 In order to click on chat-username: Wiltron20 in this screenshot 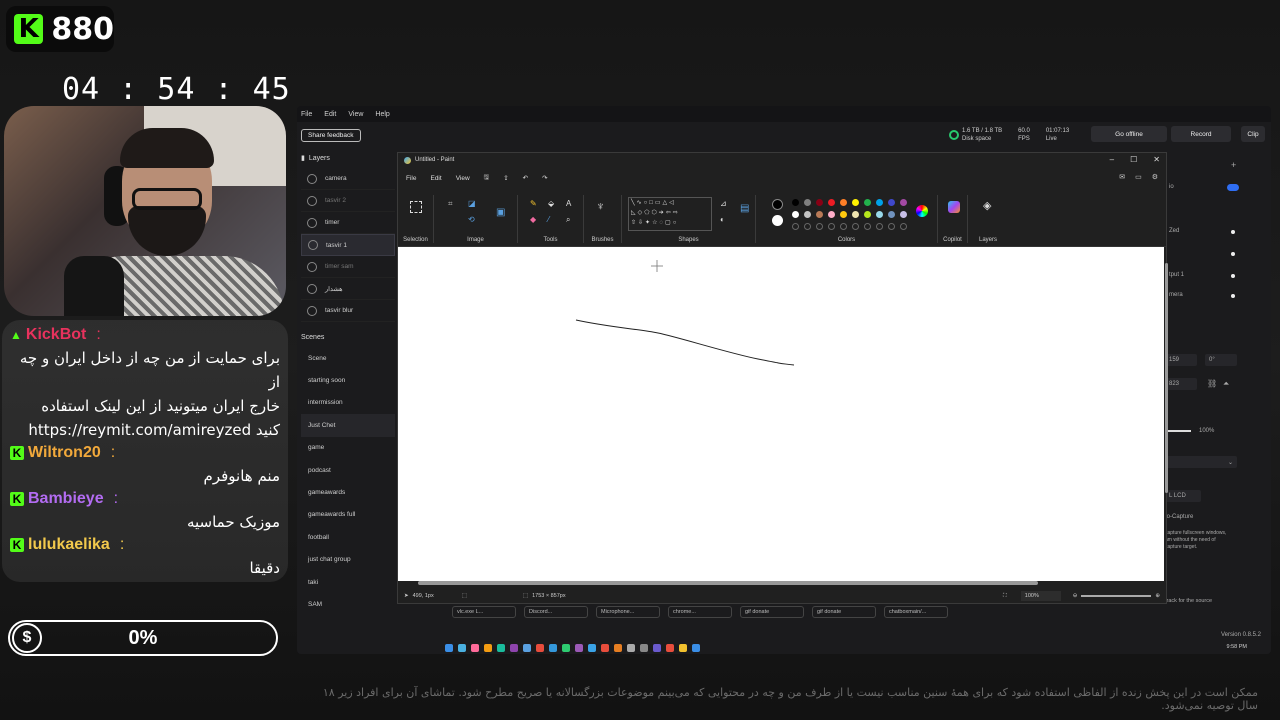, I will do `click(64, 453)`.